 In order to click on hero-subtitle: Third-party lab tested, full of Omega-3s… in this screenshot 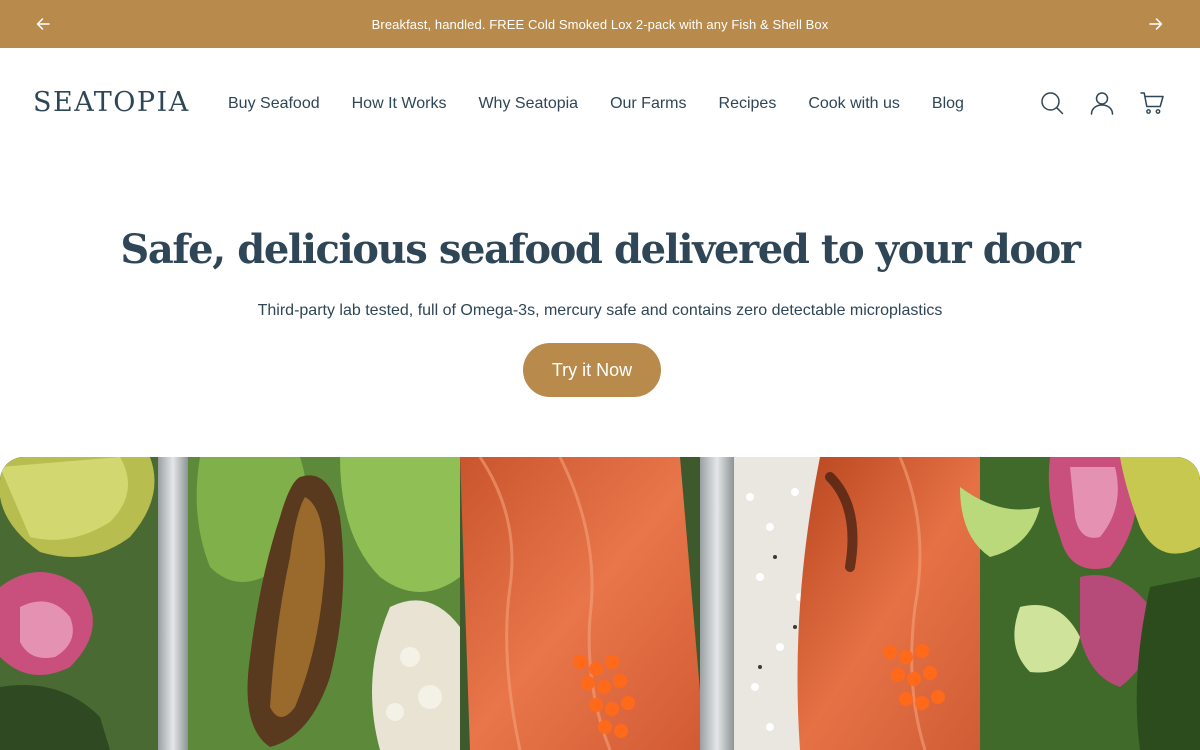, I will do `click(600, 310)`.